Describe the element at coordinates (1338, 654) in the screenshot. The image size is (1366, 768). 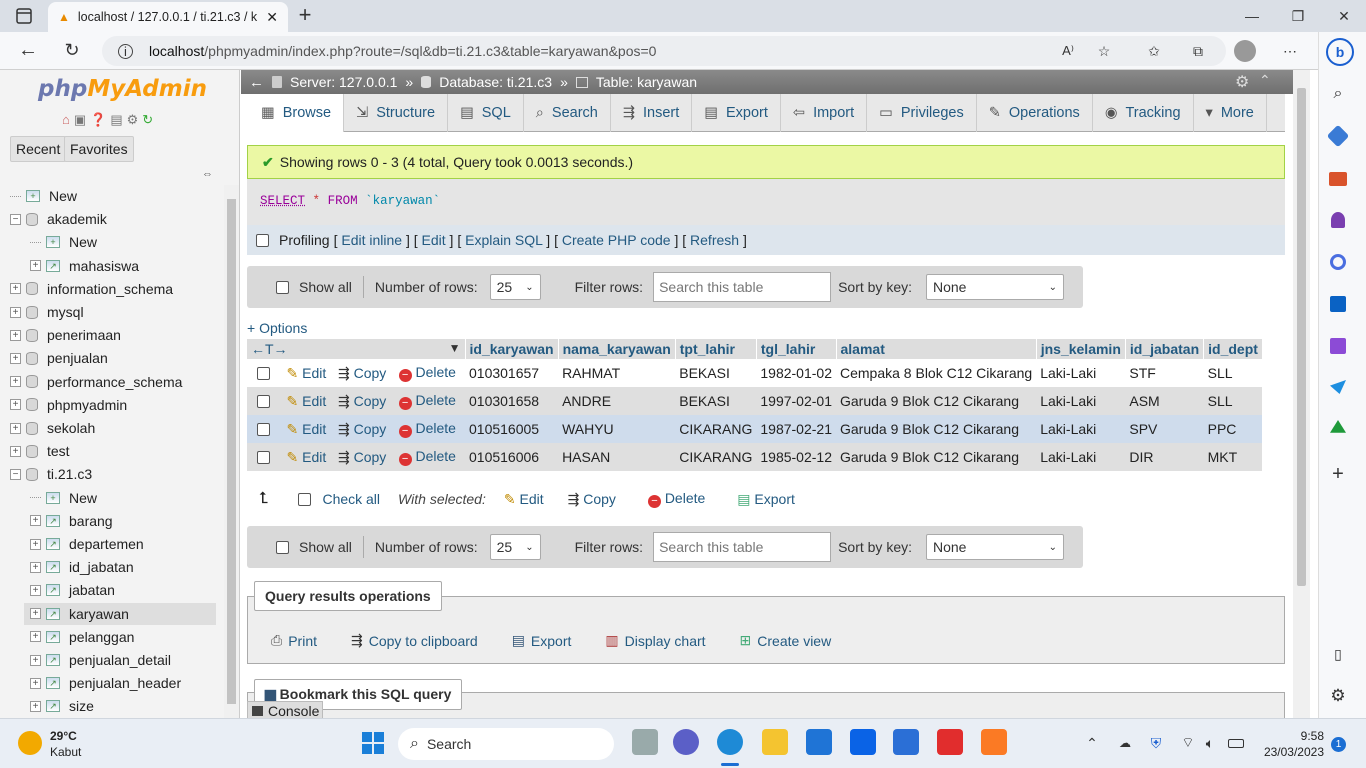
I see `sidebar-toggle-icon: ▯` at that location.